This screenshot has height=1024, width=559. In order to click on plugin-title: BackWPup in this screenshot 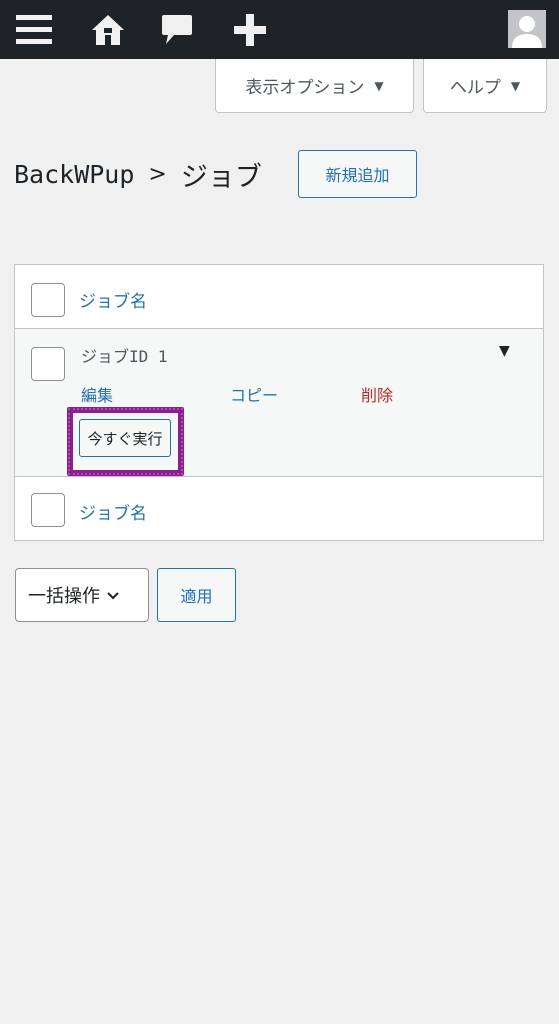, I will do `click(74, 174)`.